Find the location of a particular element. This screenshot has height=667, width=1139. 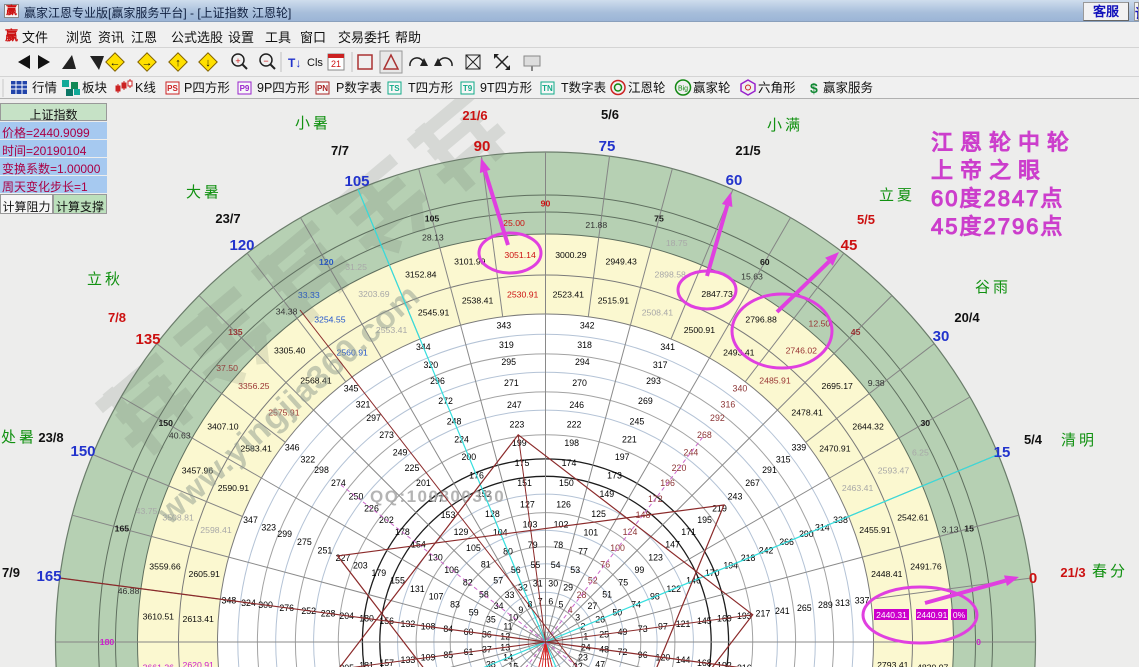

svg-text: 216 is located at coordinates (744, 665).